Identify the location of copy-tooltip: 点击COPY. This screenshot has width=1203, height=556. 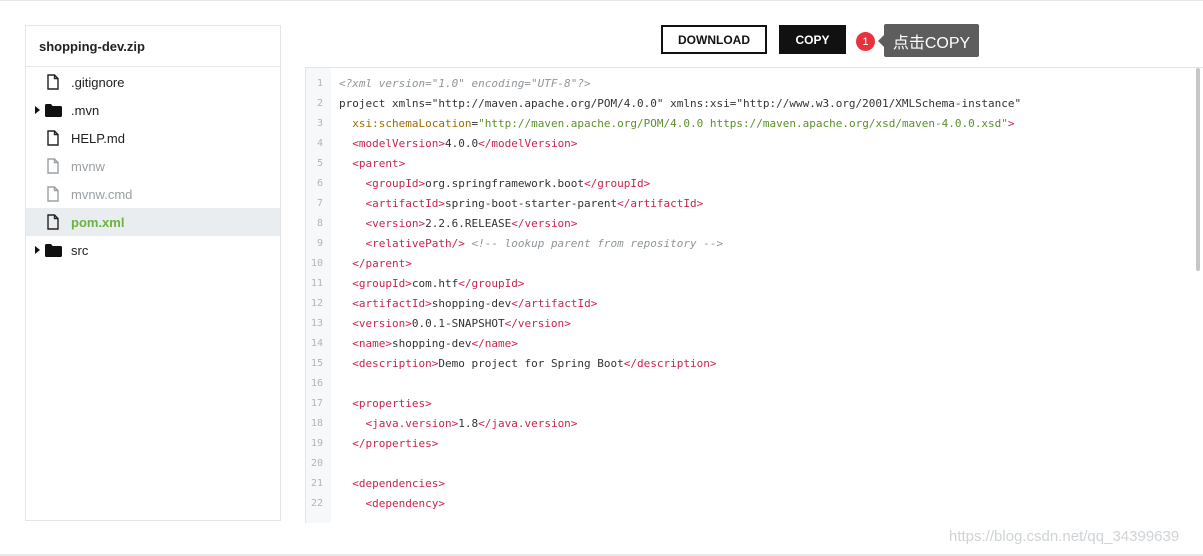
(928, 40).